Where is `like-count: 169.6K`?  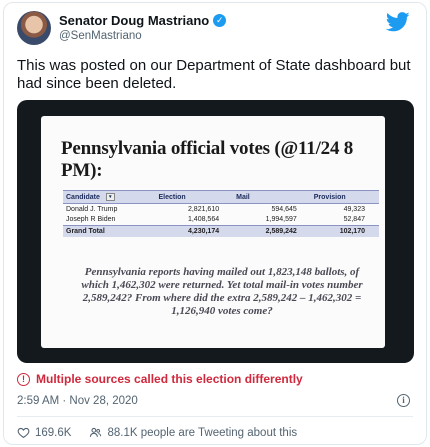 like-count: 169.6K is located at coordinates (53, 432).